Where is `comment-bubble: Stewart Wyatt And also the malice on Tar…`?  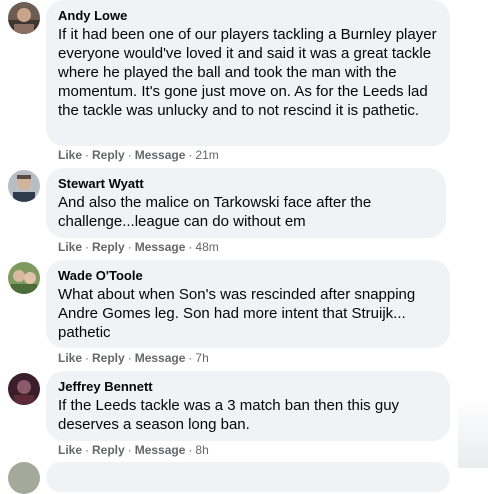 comment-bubble: Stewart Wyatt And also the malice on Tar… is located at coordinates (246, 203).